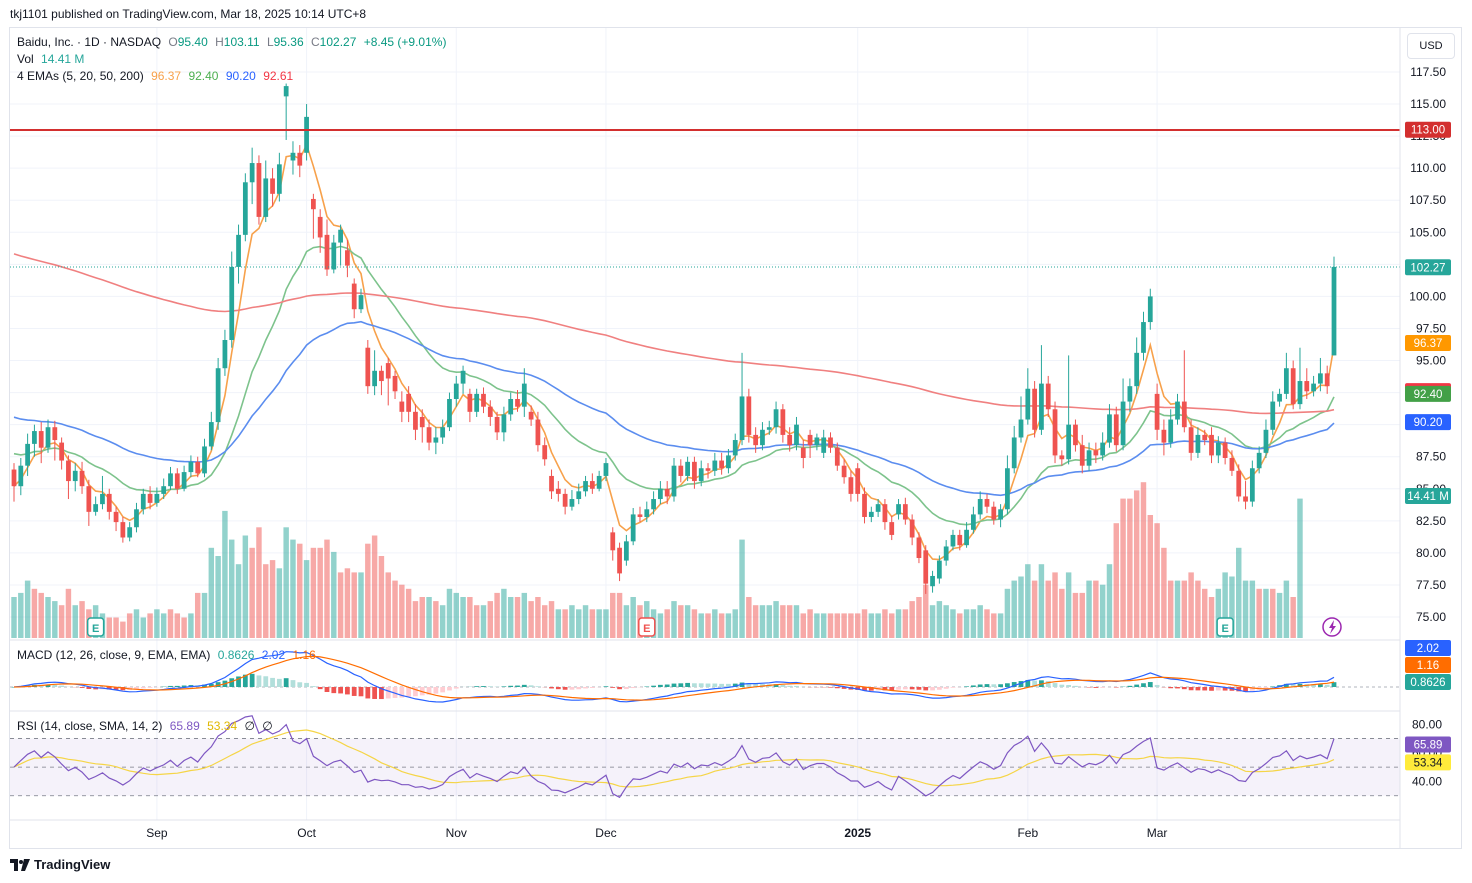 This screenshot has width=1472, height=883. I want to click on rsi-extra-1: ∅, so click(249, 726).